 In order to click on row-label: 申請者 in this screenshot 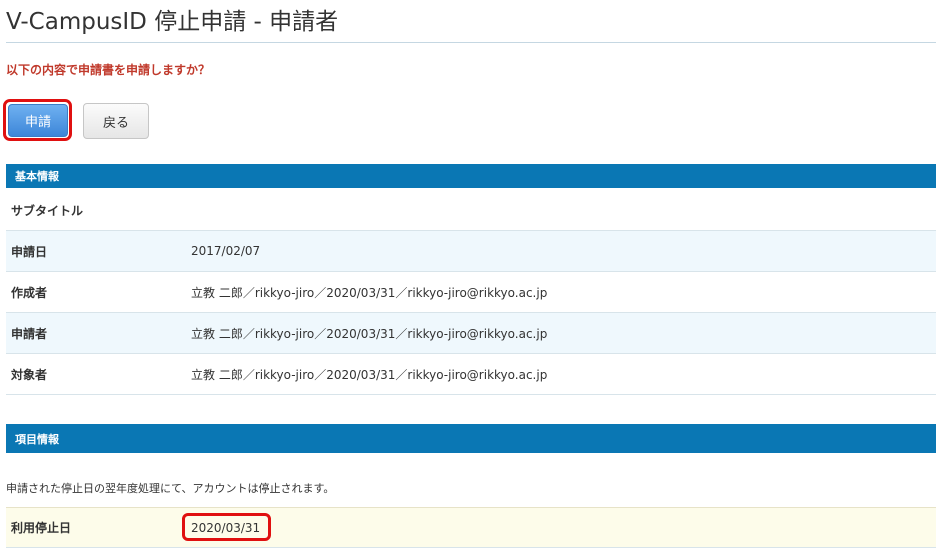, I will do `click(29, 333)`.